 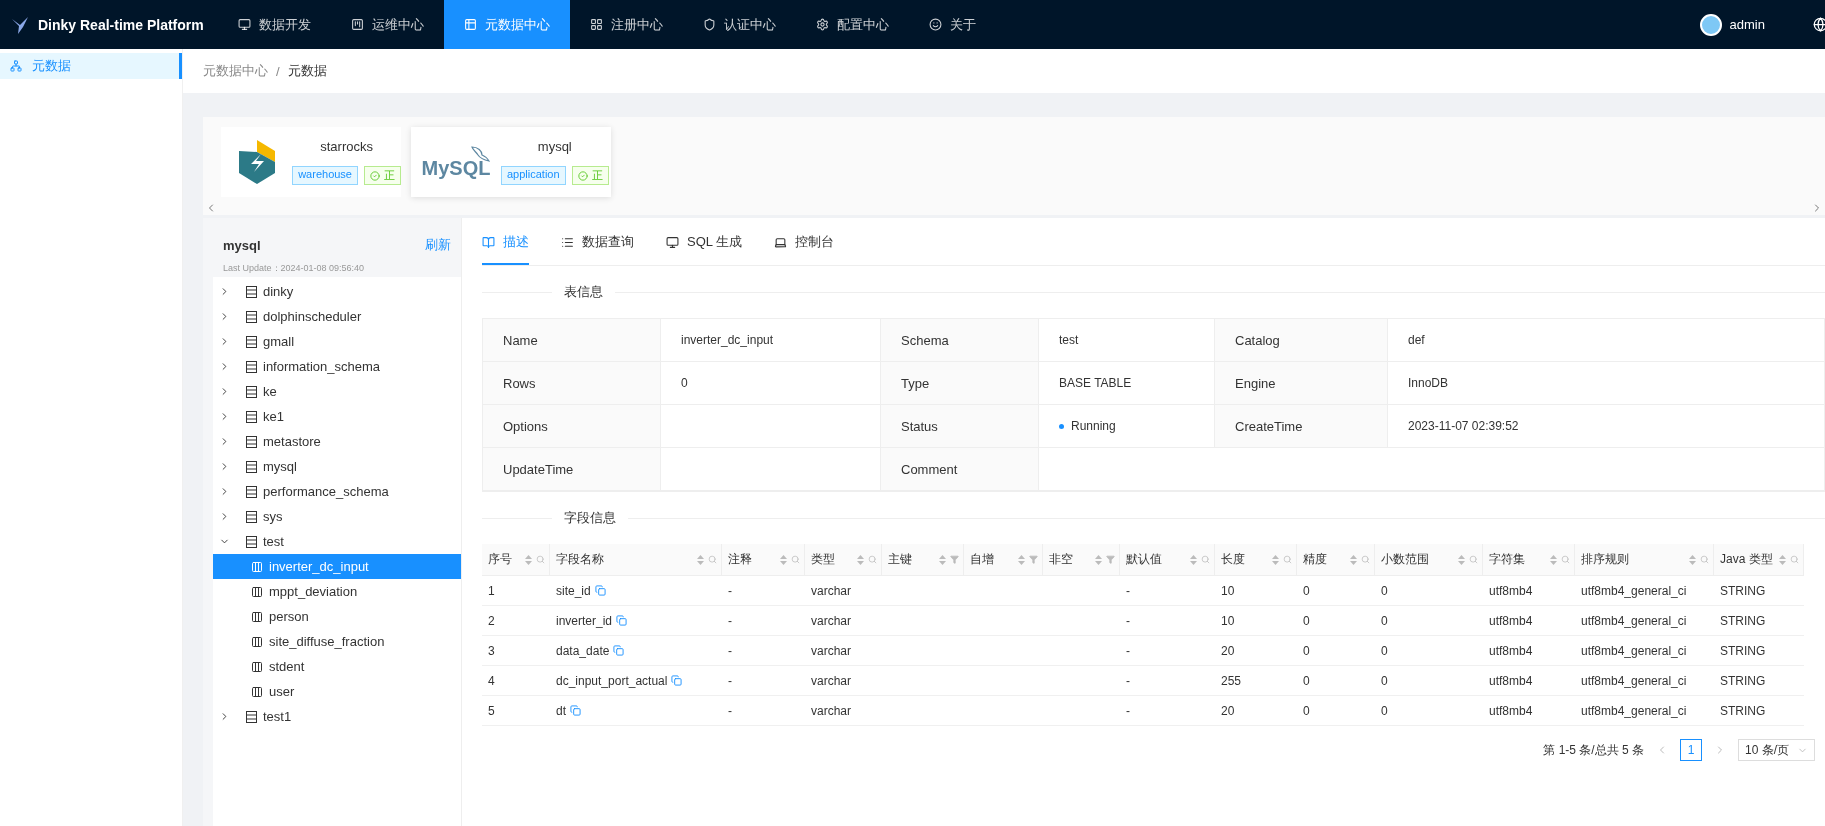 I want to click on column-header: 精度, so click(x=1336, y=560).